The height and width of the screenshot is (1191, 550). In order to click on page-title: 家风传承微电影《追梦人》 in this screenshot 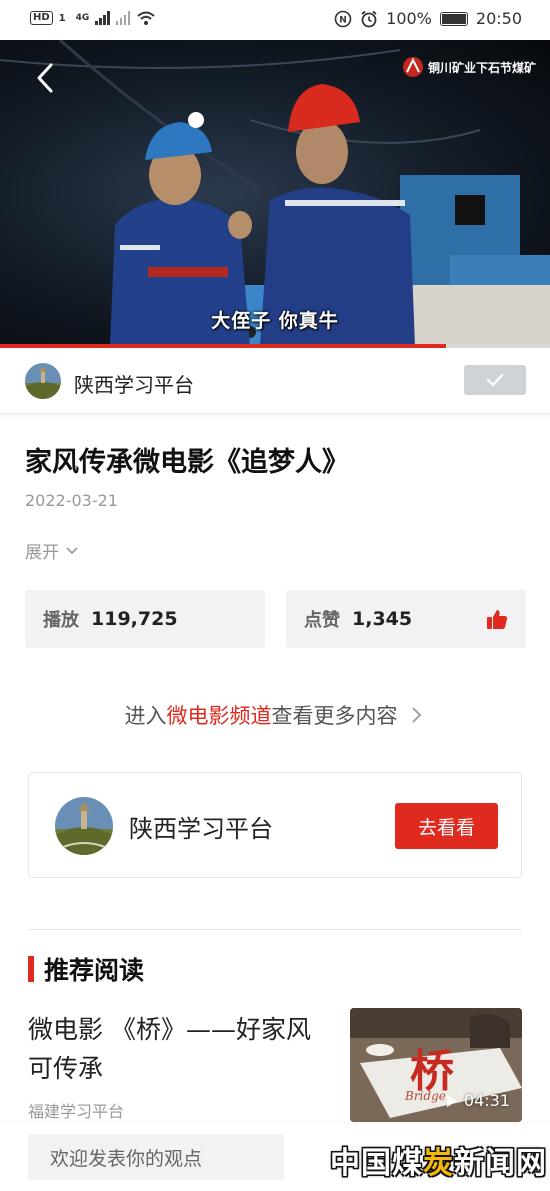, I will do `click(187, 462)`.